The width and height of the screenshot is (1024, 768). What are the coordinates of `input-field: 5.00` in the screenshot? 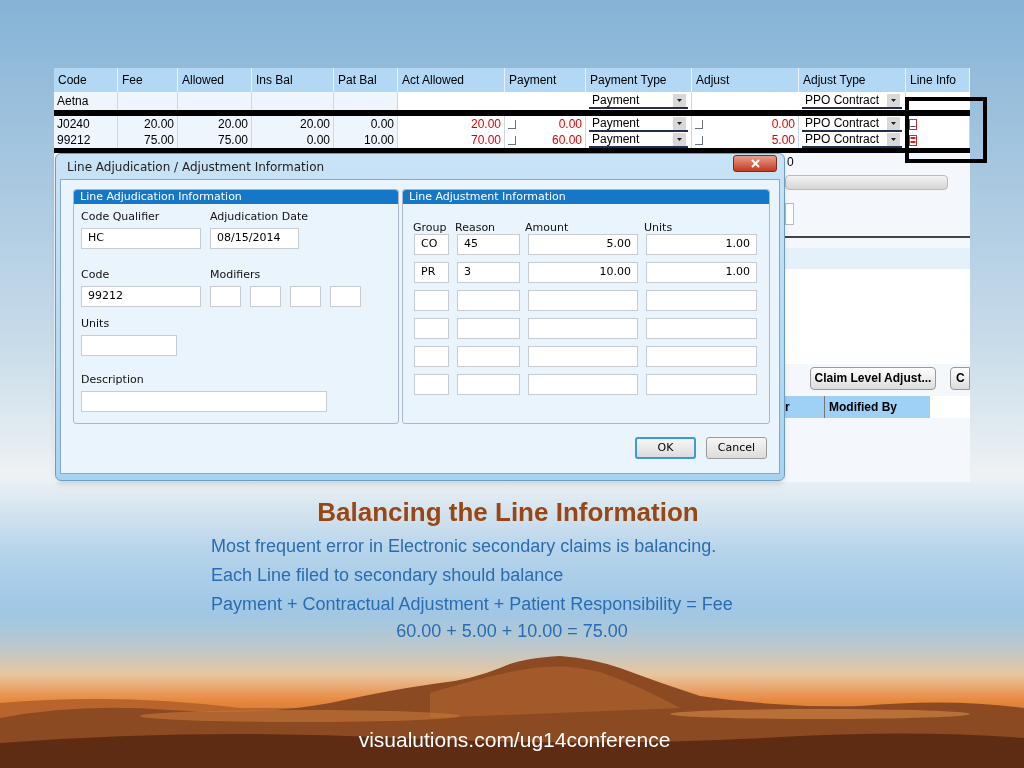 It's located at (583, 244).